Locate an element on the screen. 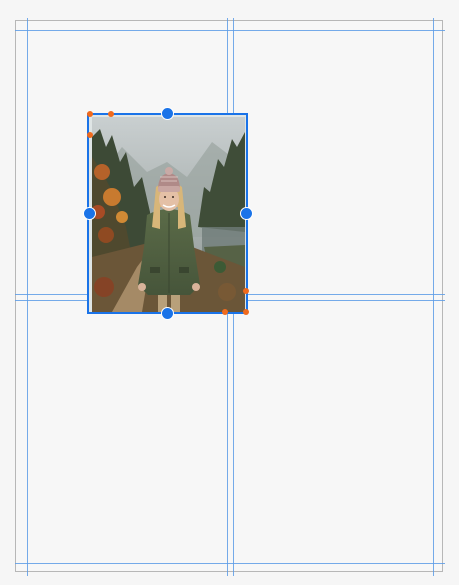  resize-handle-top is located at coordinates (167, 113).